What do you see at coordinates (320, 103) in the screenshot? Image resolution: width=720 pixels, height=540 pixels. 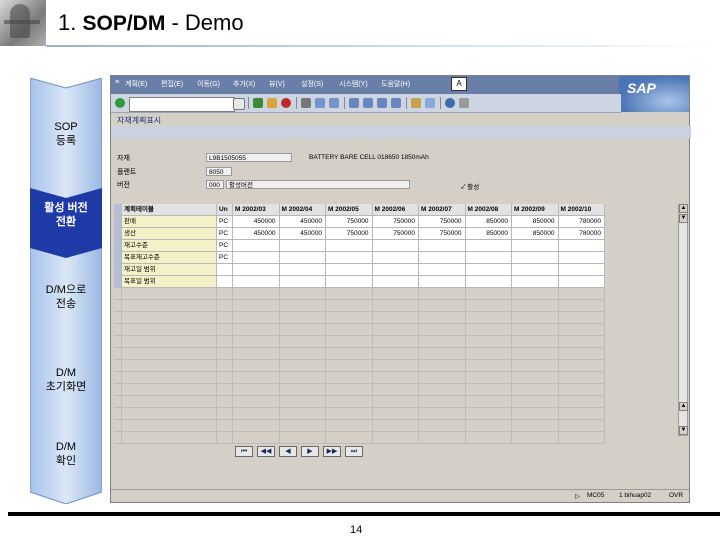 I see `find-icon` at bounding box center [320, 103].